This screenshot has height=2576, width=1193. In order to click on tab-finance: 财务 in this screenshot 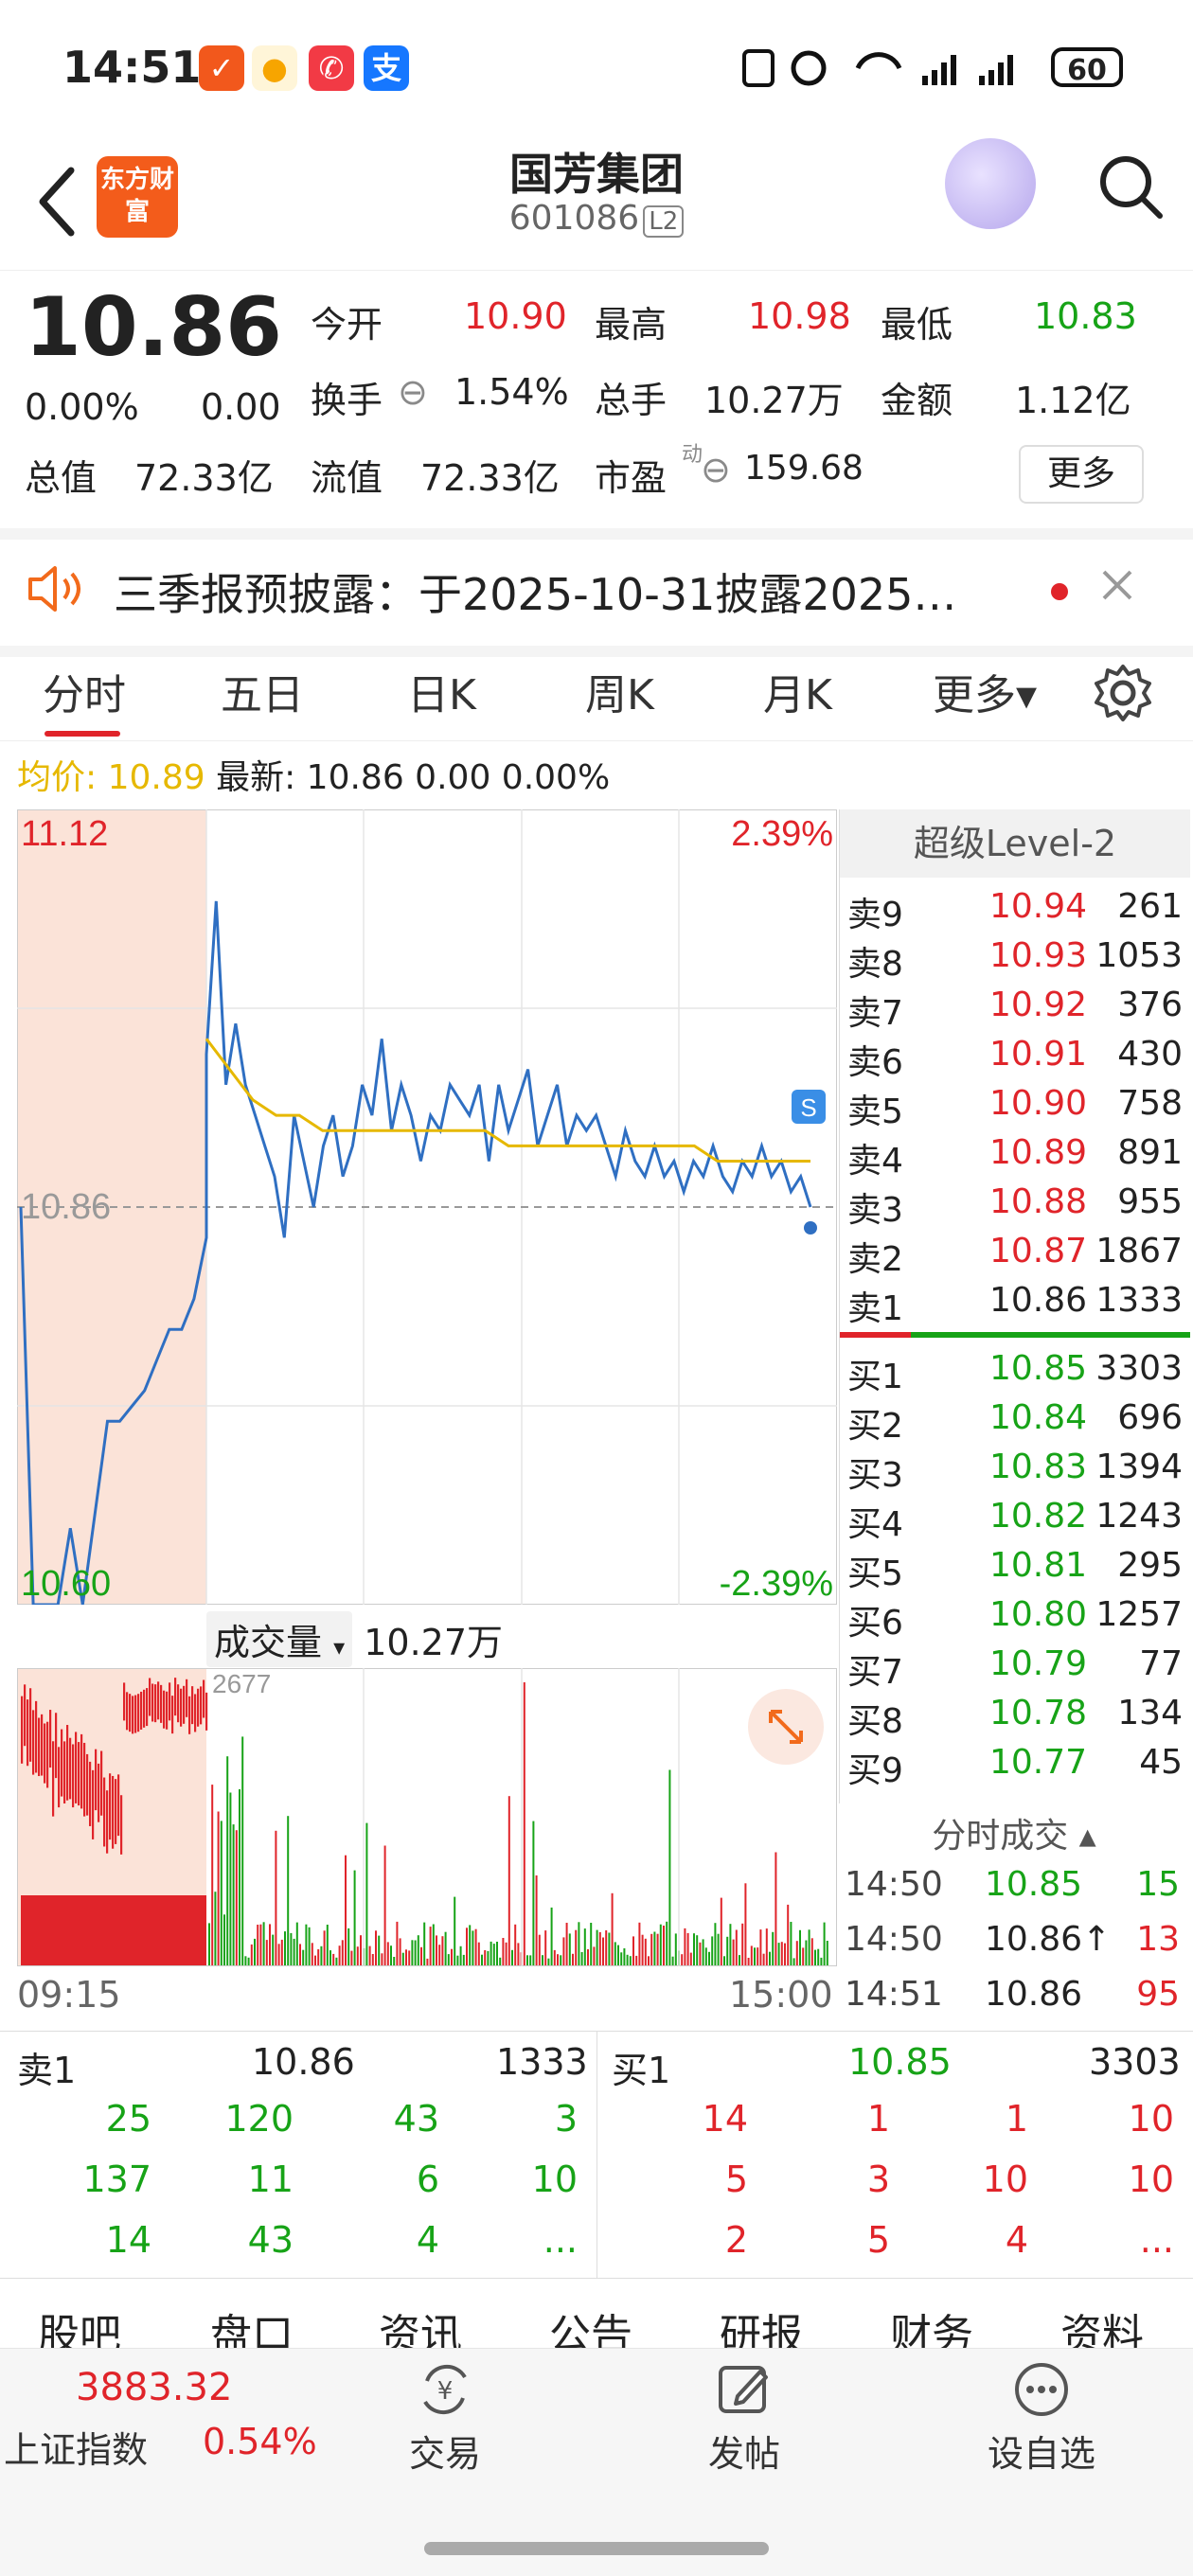, I will do `click(931, 2324)`.